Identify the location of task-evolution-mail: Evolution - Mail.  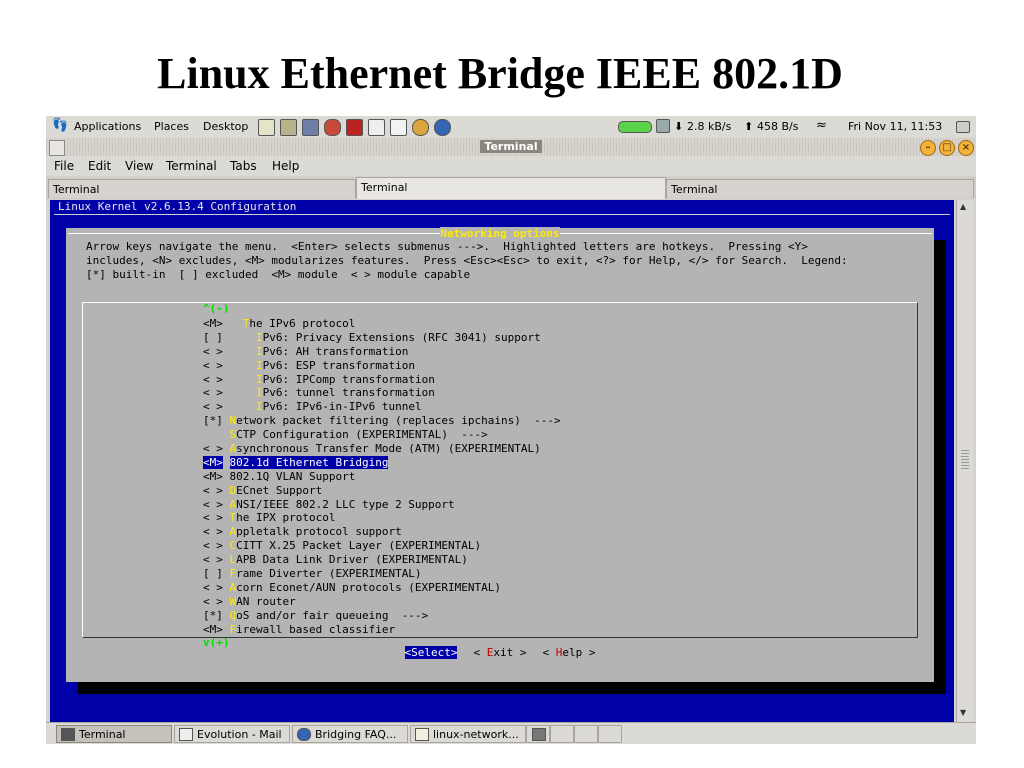
(232, 734).